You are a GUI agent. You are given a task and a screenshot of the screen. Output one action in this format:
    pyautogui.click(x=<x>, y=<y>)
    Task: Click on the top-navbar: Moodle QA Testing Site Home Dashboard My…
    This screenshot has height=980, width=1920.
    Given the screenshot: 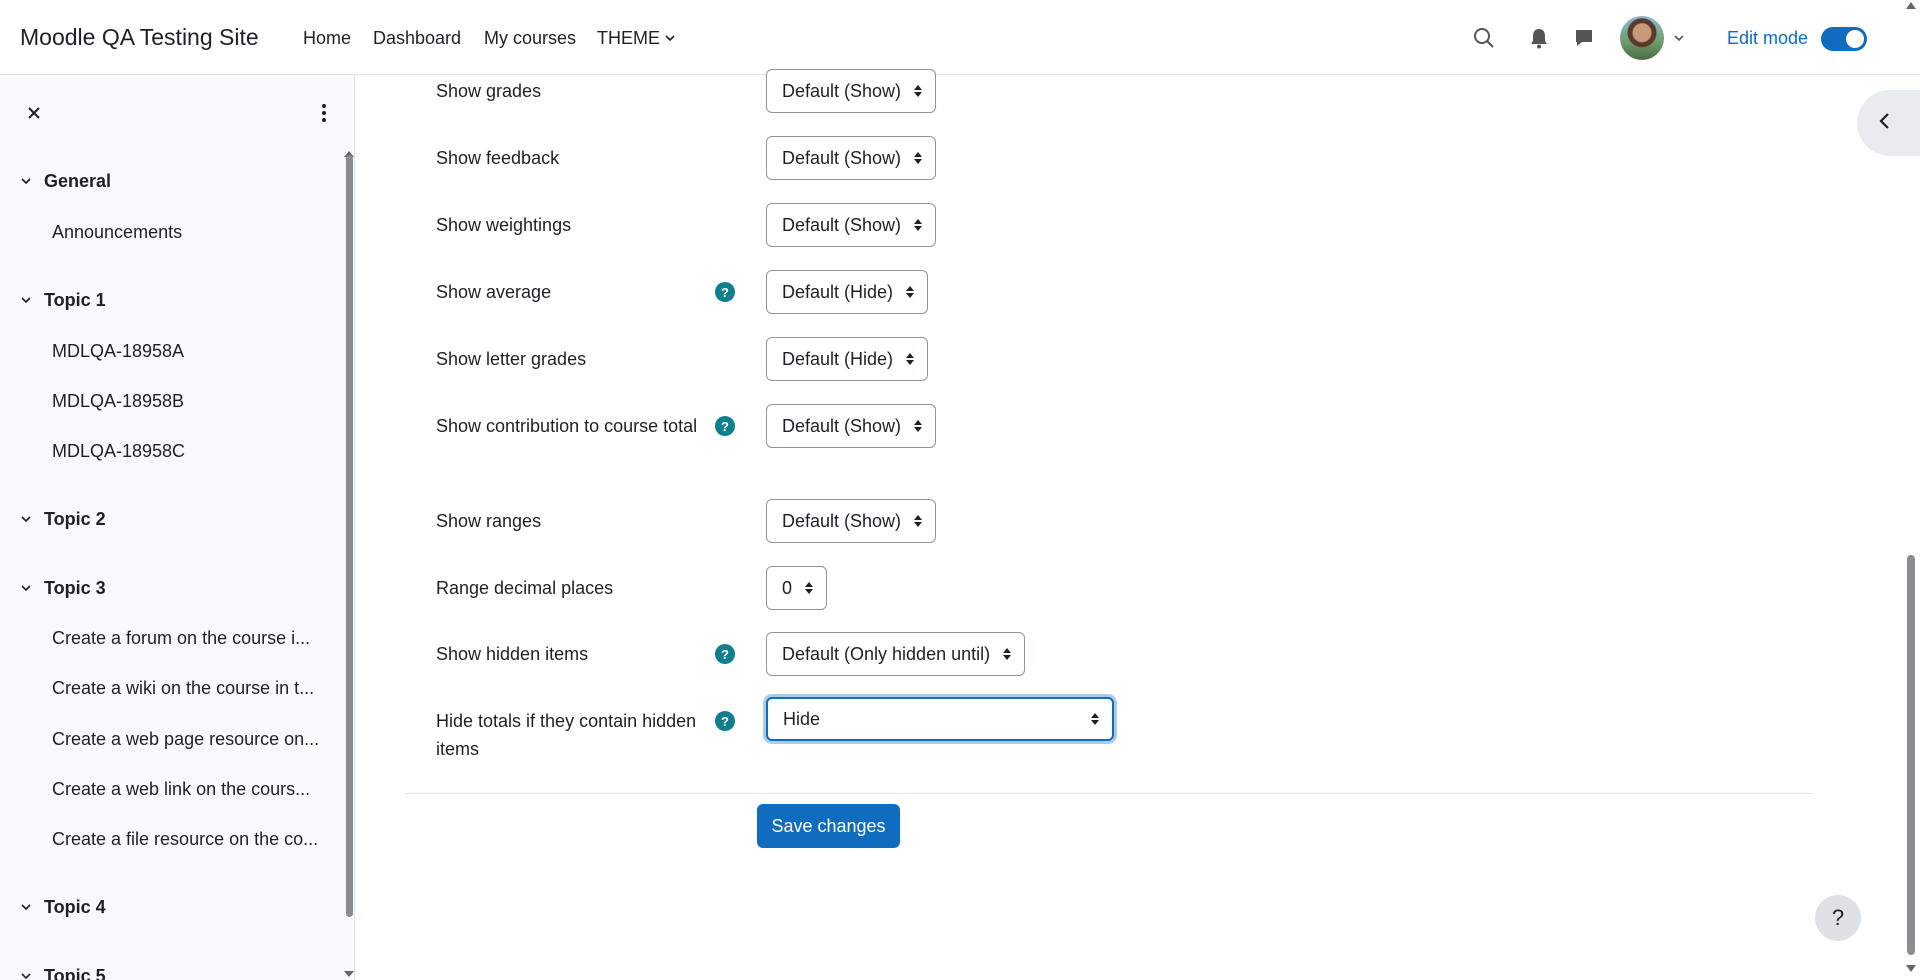 What is the action you would take?
    pyautogui.click(x=960, y=37)
    